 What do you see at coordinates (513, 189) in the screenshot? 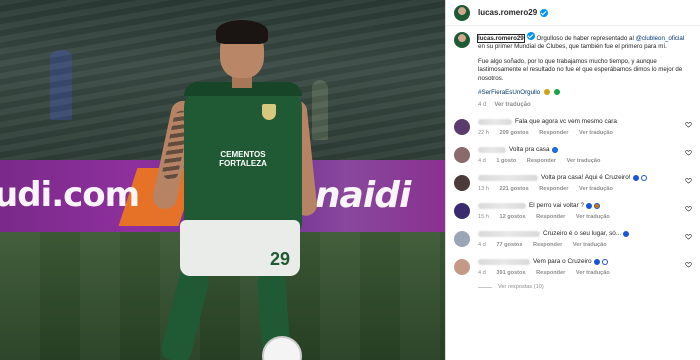
I see `comment-likes: 221 gostos` at bounding box center [513, 189].